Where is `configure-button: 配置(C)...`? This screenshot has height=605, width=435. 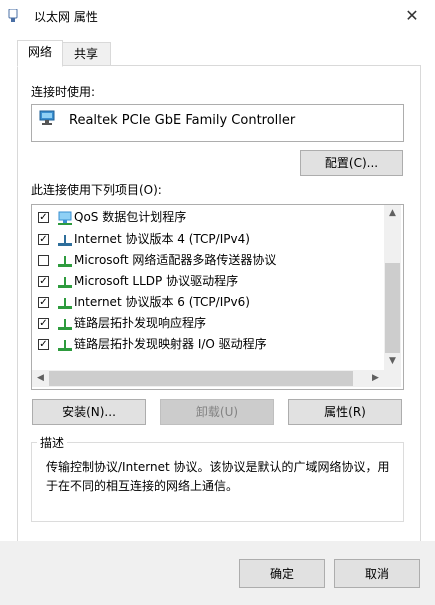 configure-button: 配置(C)... is located at coordinates (351, 163).